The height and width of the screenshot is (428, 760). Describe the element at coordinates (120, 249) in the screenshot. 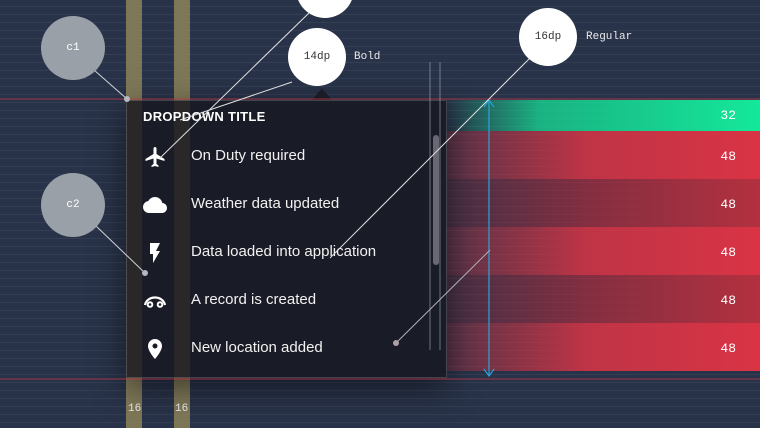

I see `callout-line-c2` at that location.